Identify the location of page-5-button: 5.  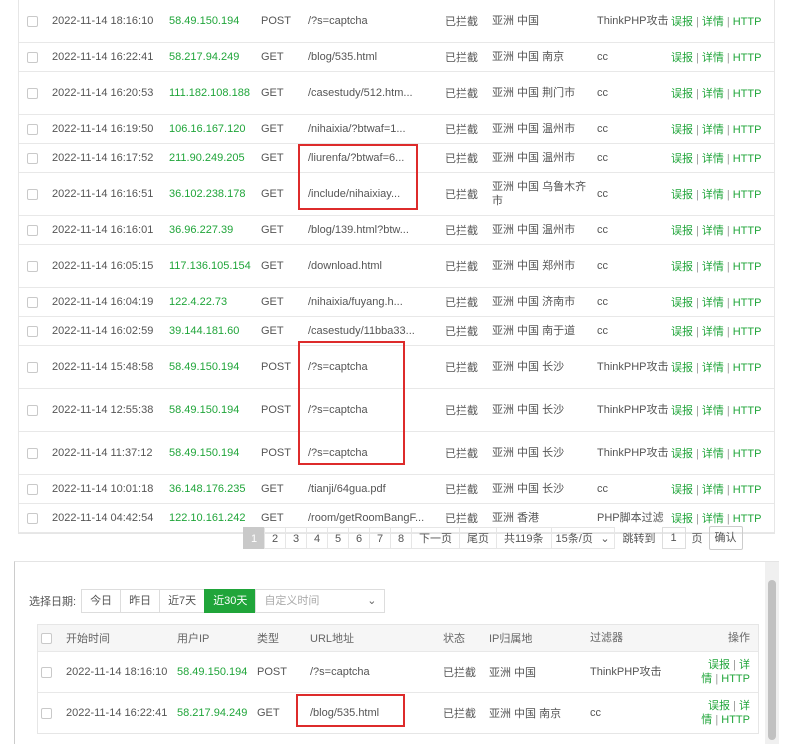
(338, 538).